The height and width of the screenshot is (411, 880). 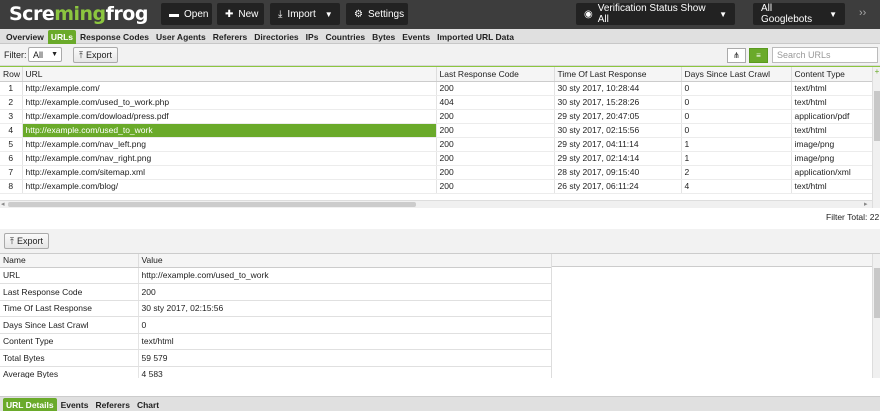 What do you see at coordinates (25, 37) in the screenshot?
I see `tab-overview: Overview` at bounding box center [25, 37].